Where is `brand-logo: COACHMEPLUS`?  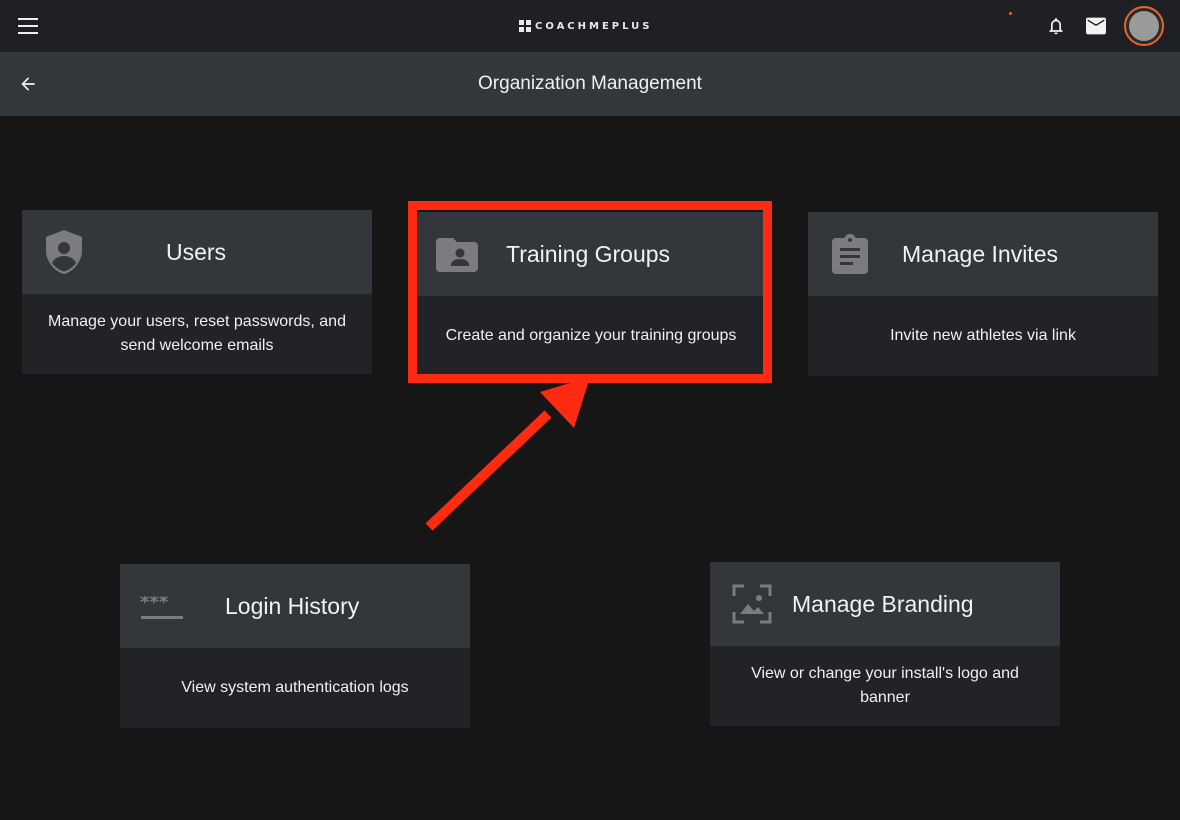 brand-logo: COACHMEPLUS is located at coordinates (585, 26).